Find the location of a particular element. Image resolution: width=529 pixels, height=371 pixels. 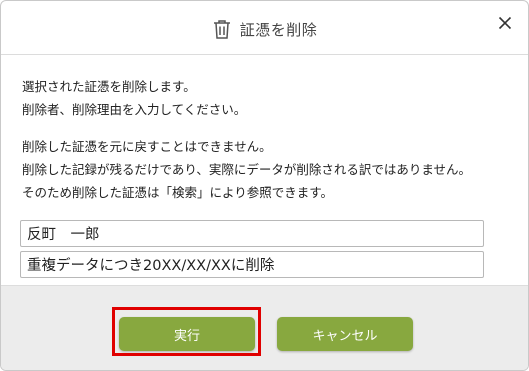

close-icon is located at coordinates (505, 24).